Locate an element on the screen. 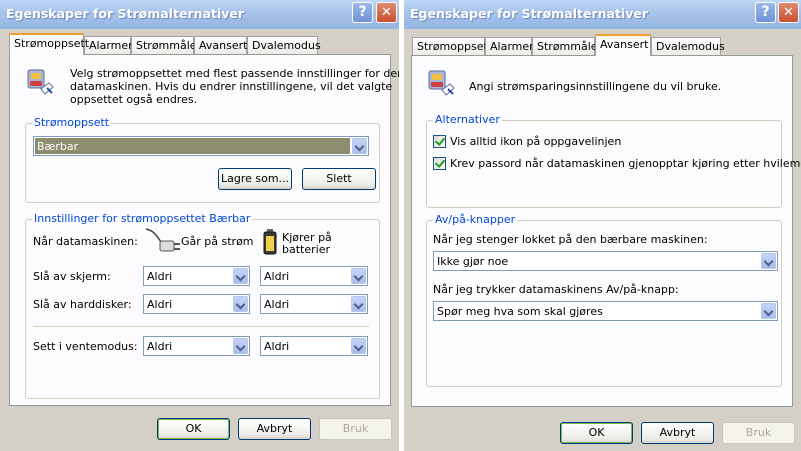 This screenshot has height=451, width=801. standby-battery-value: Aldri is located at coordinates (277, 346).